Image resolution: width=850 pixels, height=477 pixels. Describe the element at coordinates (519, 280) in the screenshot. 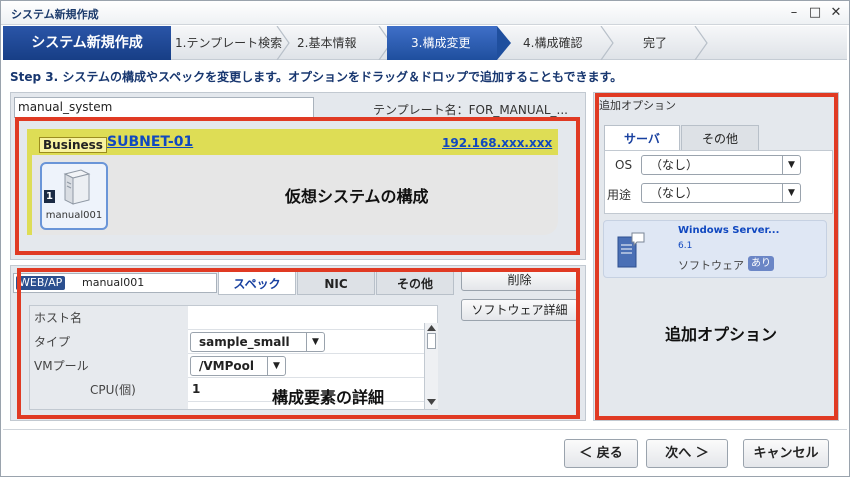

I see `delete-button: 削除` at that location.